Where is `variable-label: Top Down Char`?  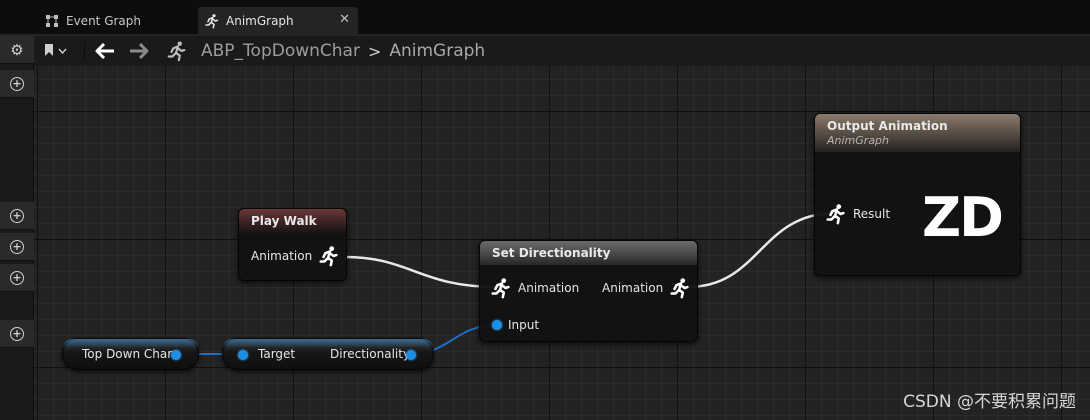 variable-label: Top Down Char is located at coordinates (127, 354).